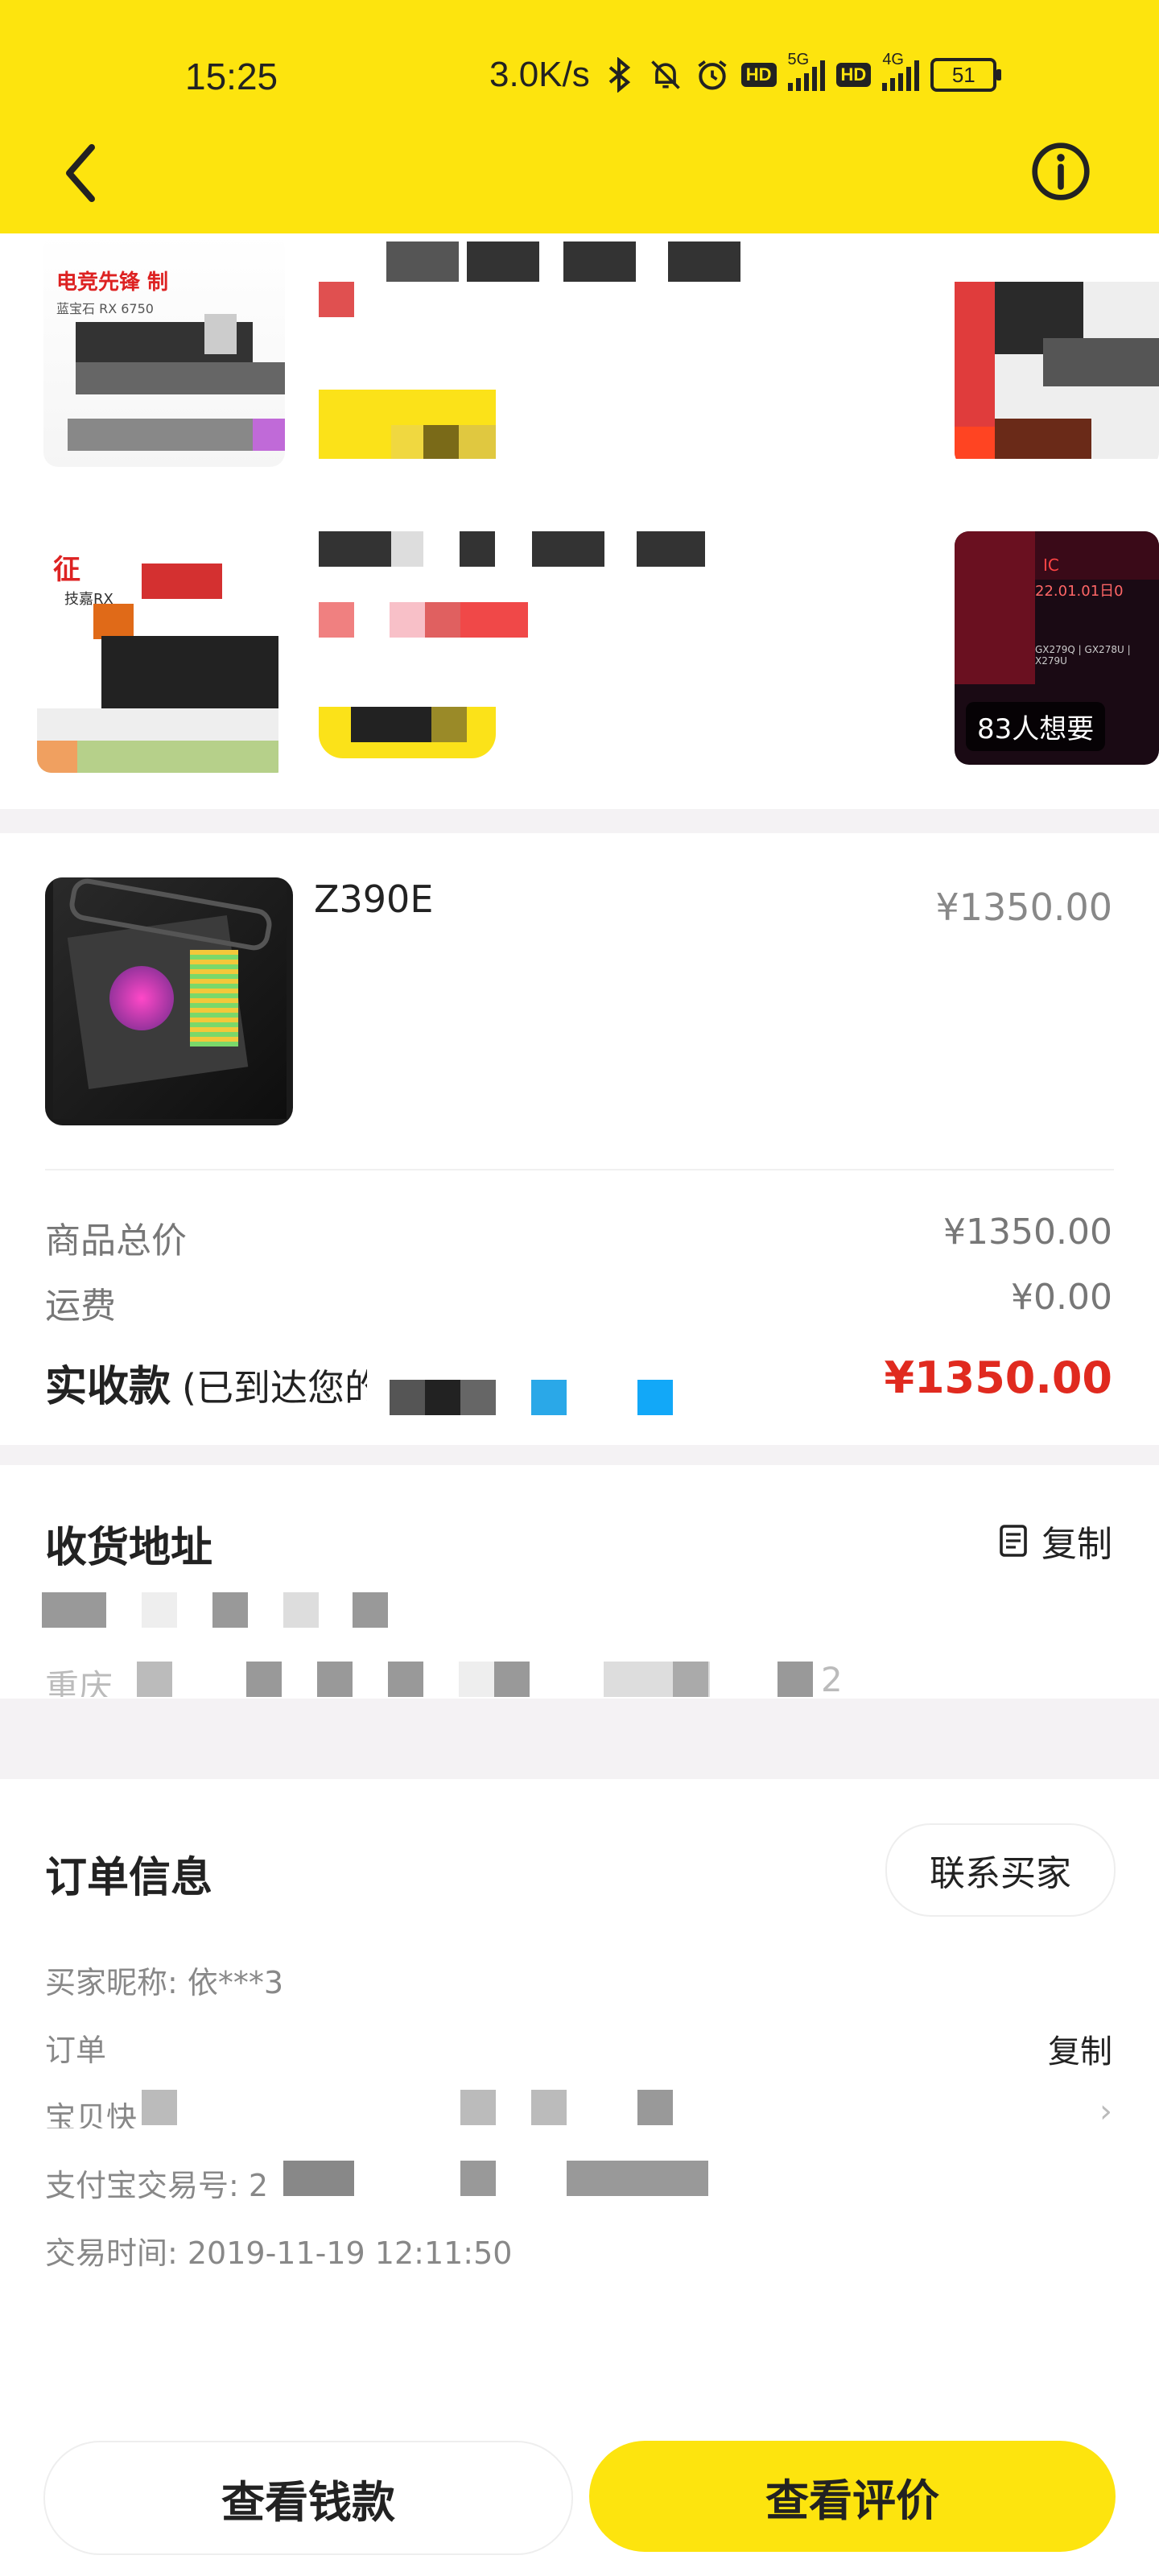 This screenshot has height=2576, width=1159. Describe the element at coordinates (1061, 1297) in the screenshot. I see `shipping-value: ¥0.00` at that location.